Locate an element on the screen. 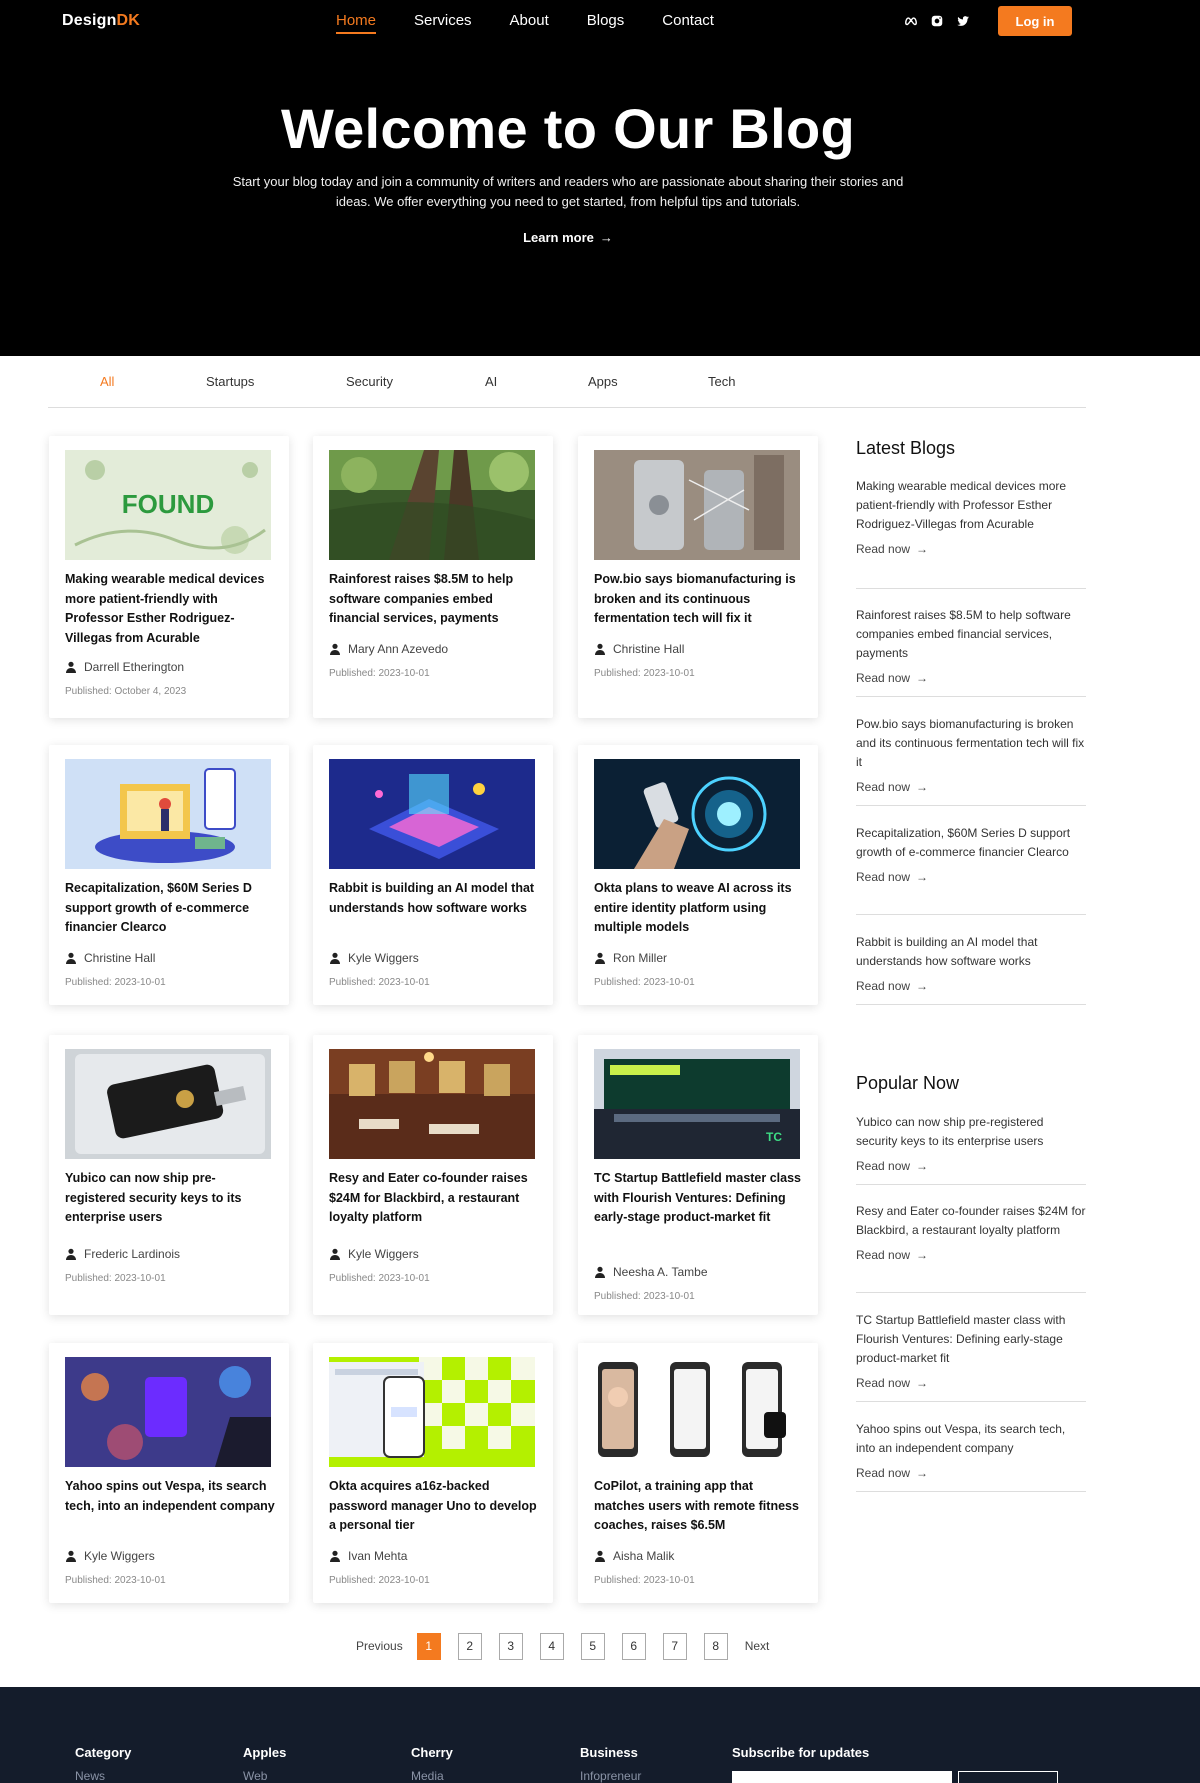 The width and height of the screenshot is (1200, 1783). page-button-1: 1 is located at coordinates (428, 1646).